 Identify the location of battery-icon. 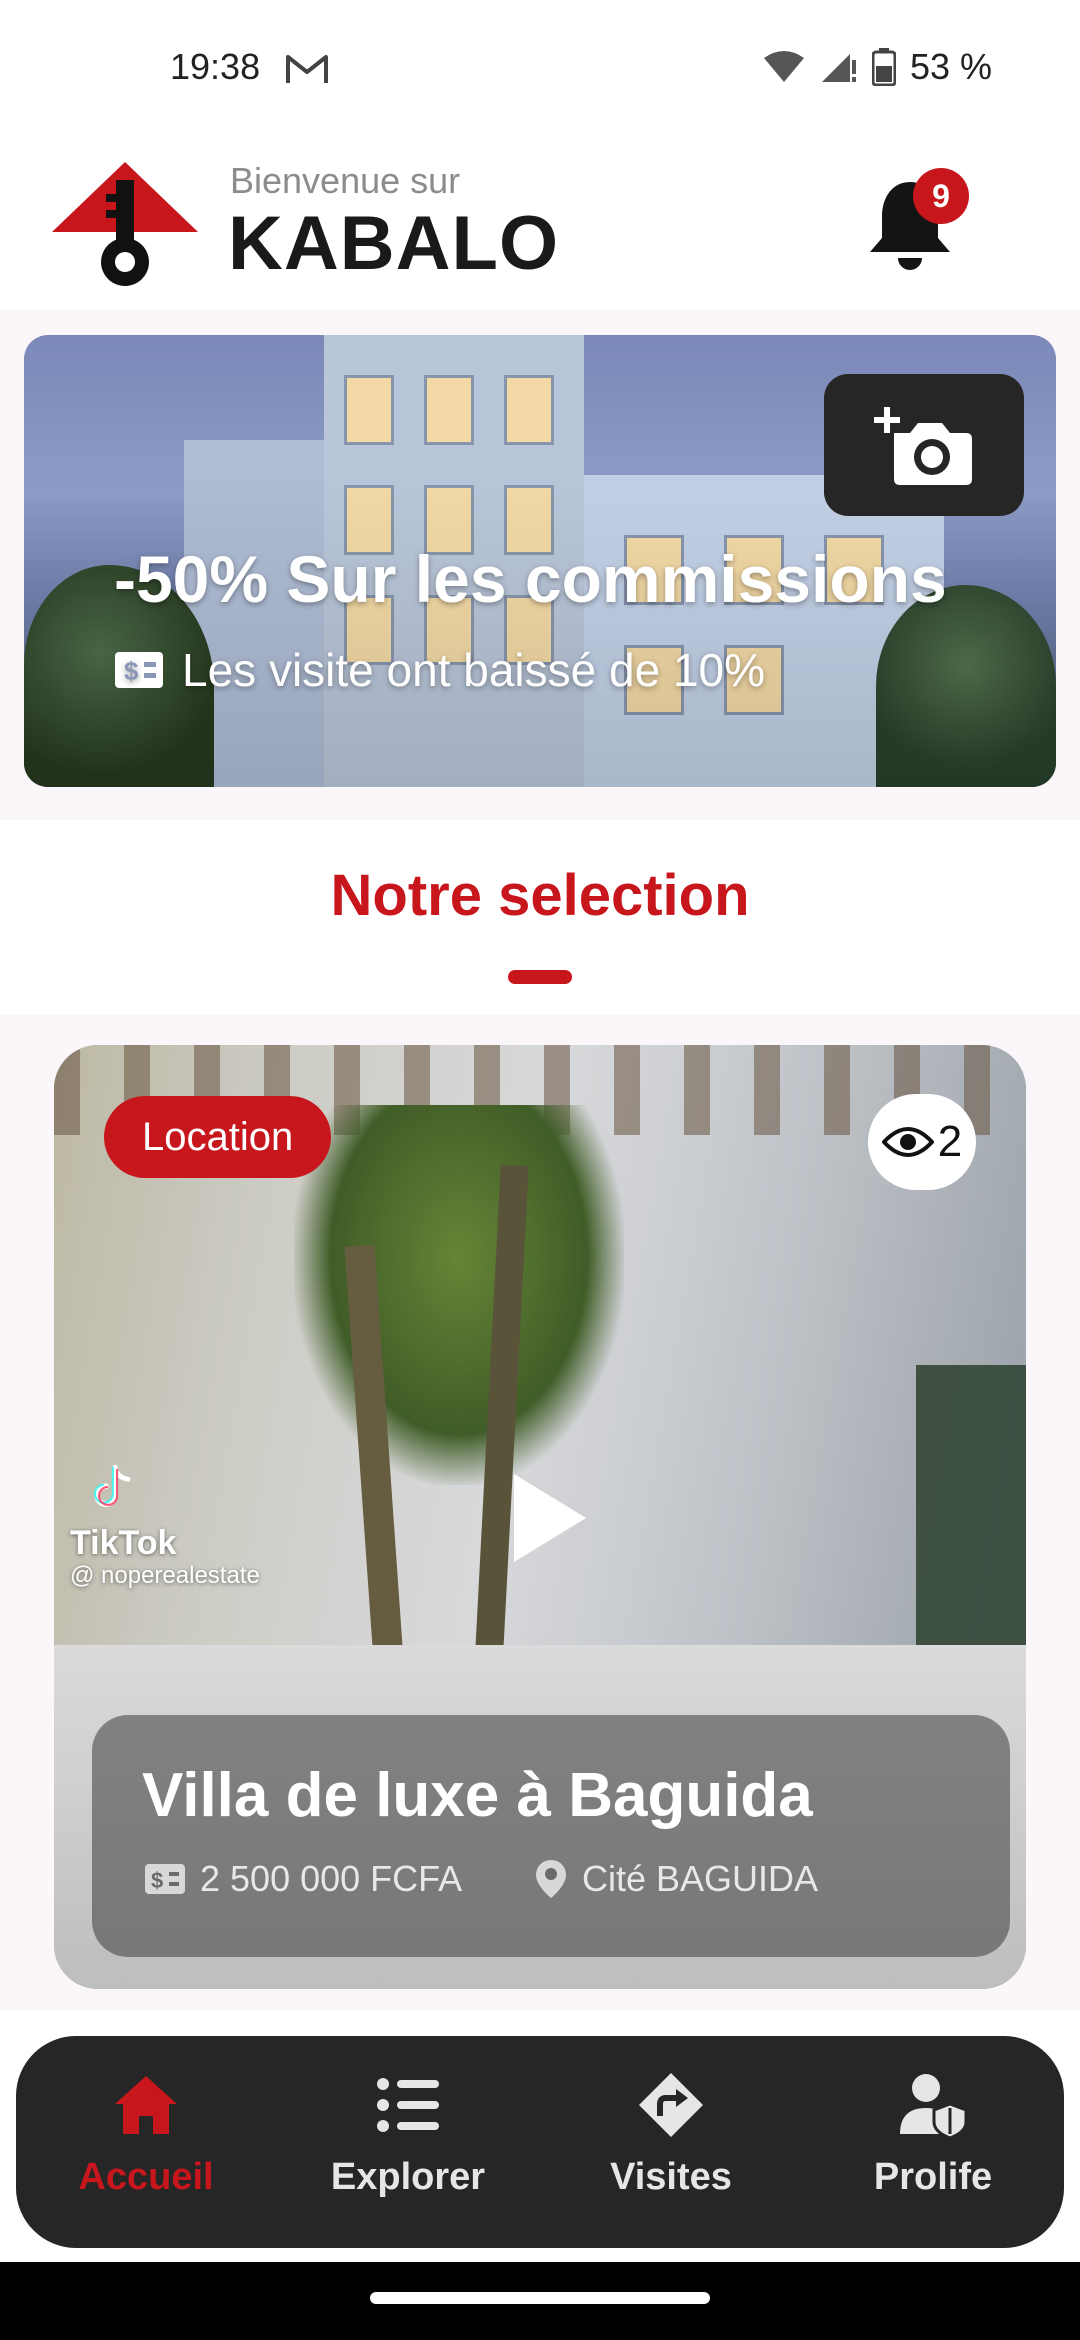
(883, 67).